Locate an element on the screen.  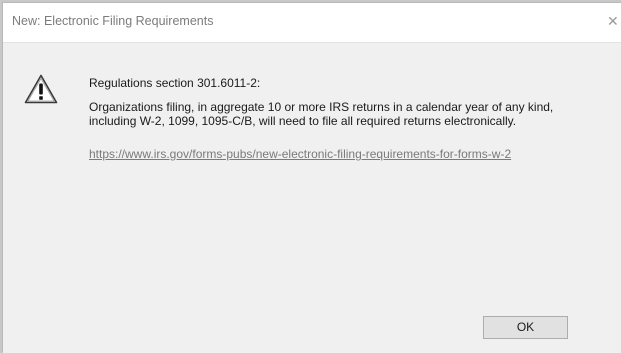
ok-button: OK is located at coordinates (525, 327).